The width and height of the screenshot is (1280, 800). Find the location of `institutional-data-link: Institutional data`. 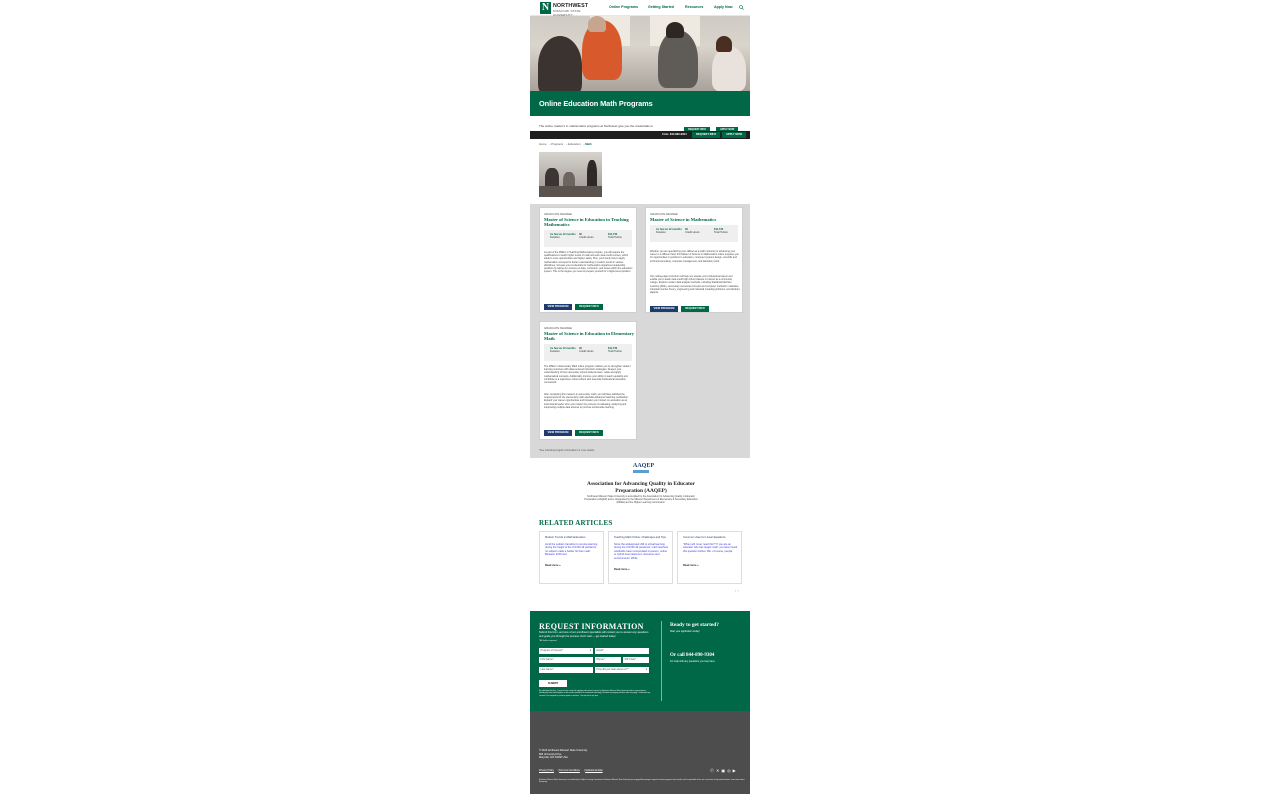

institutional-data-link: Institutional data is located at coordinates (593, 770).